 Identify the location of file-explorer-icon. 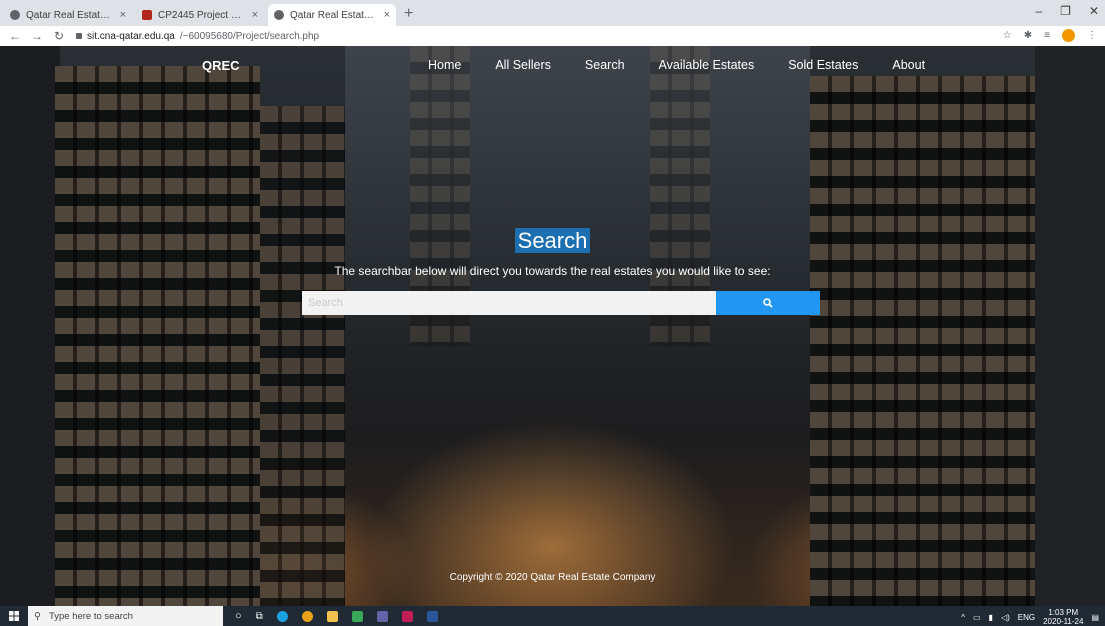
(332, 616).